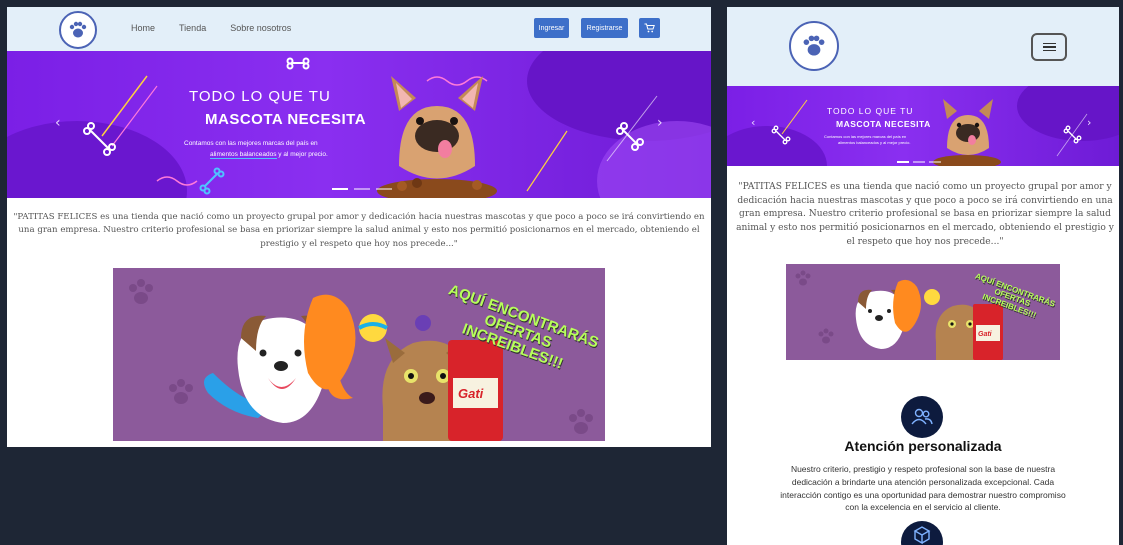 The width and height of the screenshot is (1123, 545). I want to click on register-button: Registrarse, so click(604, 28).